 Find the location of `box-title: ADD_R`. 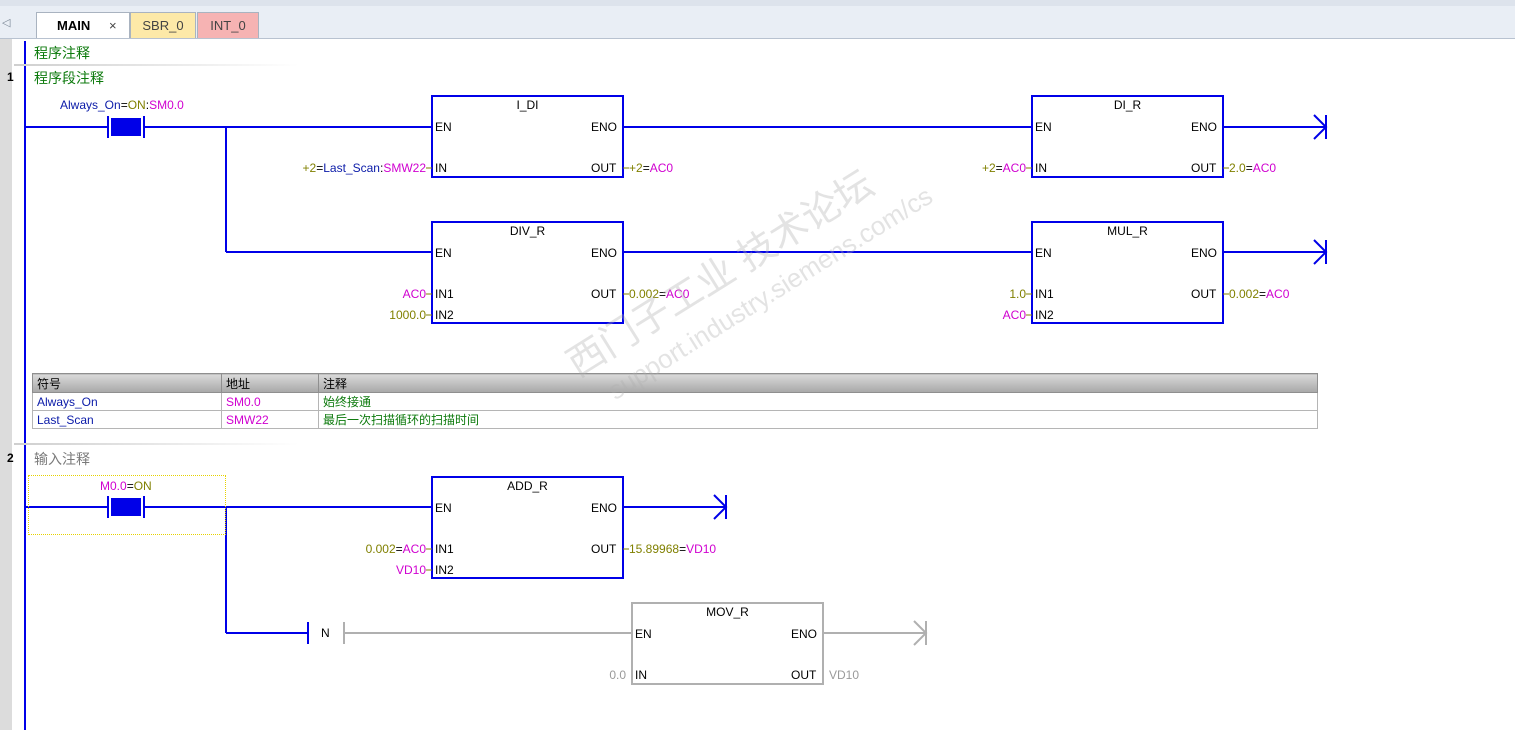

box-title: ADD_R is located at coordinates (527, 486).